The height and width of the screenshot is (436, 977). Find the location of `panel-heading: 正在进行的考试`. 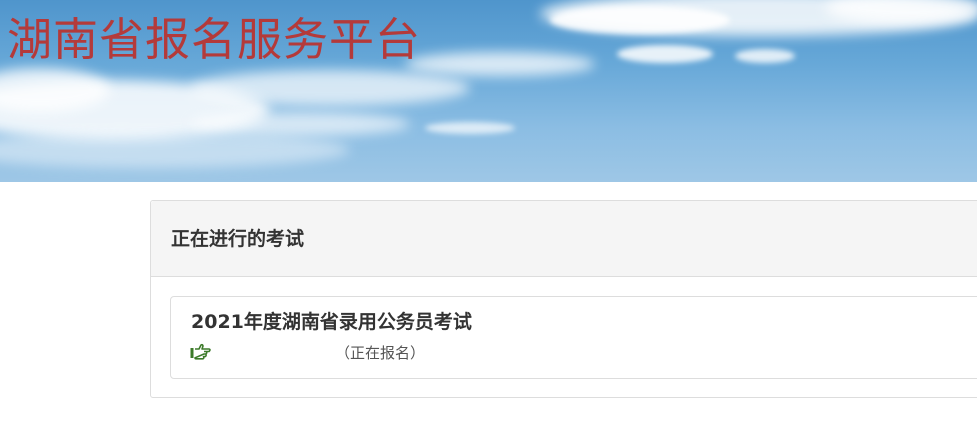

panel-heading: 正在进行的考试 is located at coordinates (564, 239).